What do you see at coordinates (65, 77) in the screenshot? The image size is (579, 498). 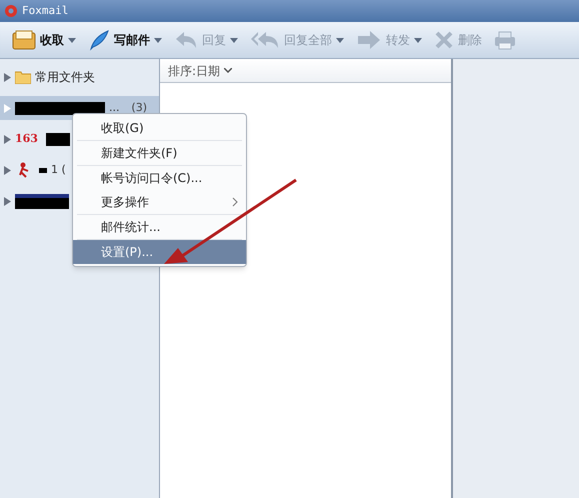 I see `folder-label: 常用文件夹` at bounding box center [65, 77].